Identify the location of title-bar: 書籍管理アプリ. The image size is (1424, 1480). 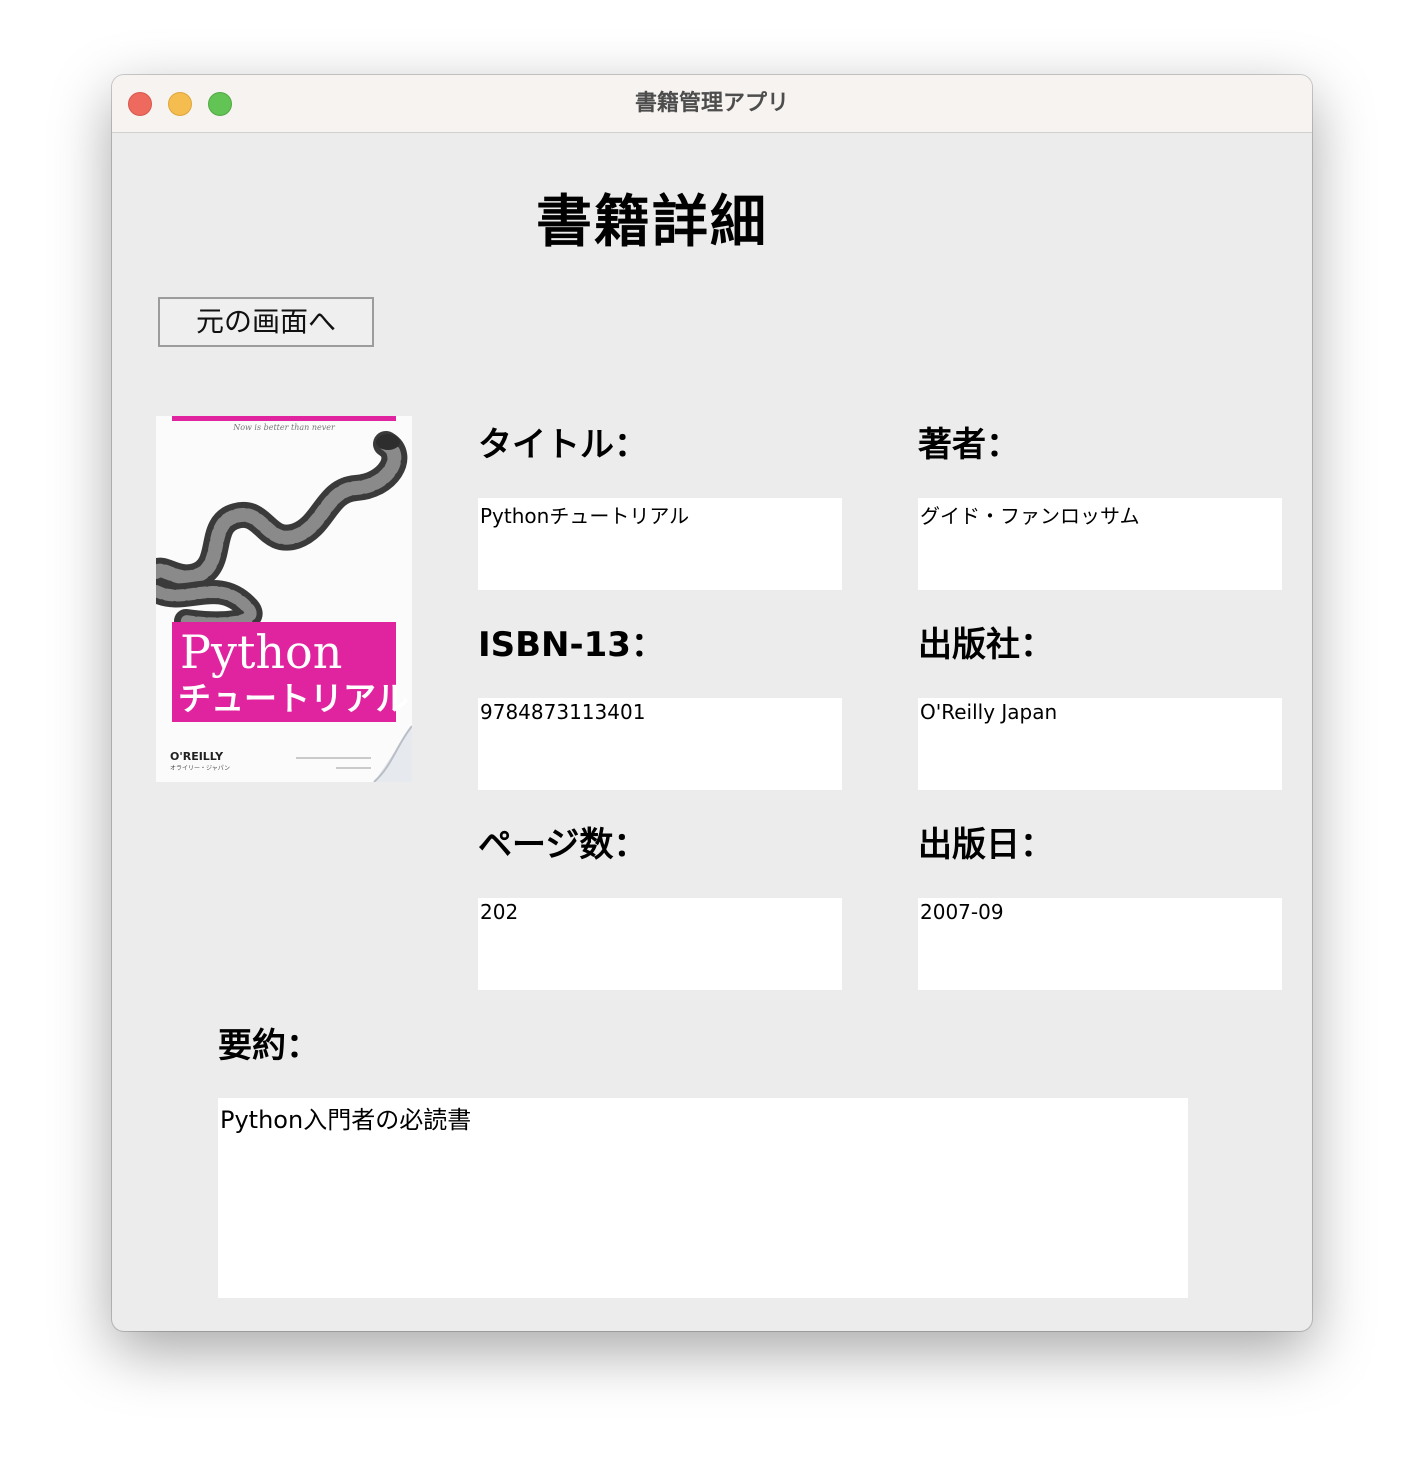
(712, 104).